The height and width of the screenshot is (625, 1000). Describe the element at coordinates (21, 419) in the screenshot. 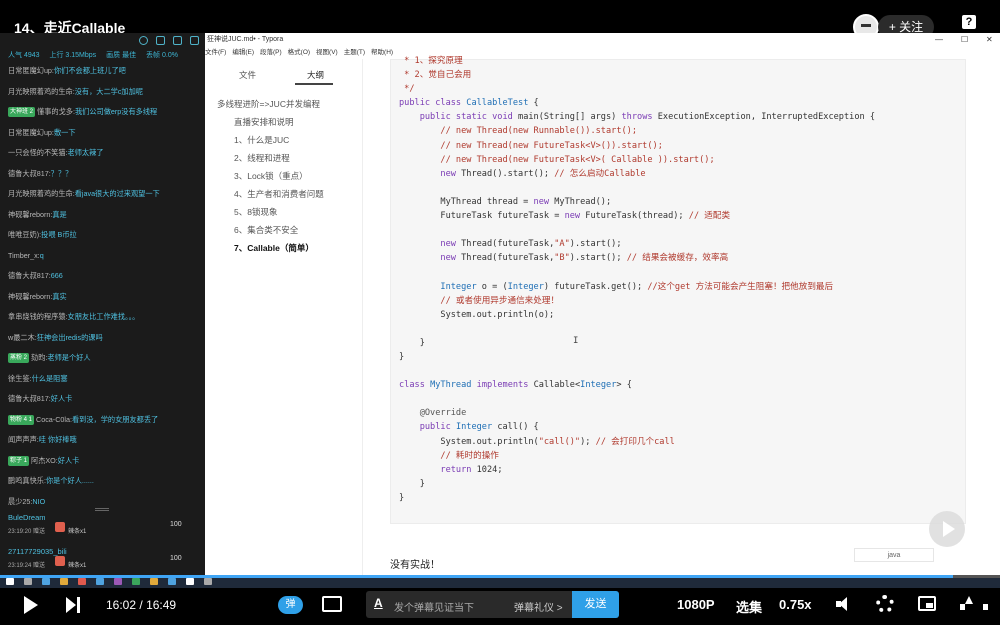

I see `fan-badge: 物粉 4 1` at that location.